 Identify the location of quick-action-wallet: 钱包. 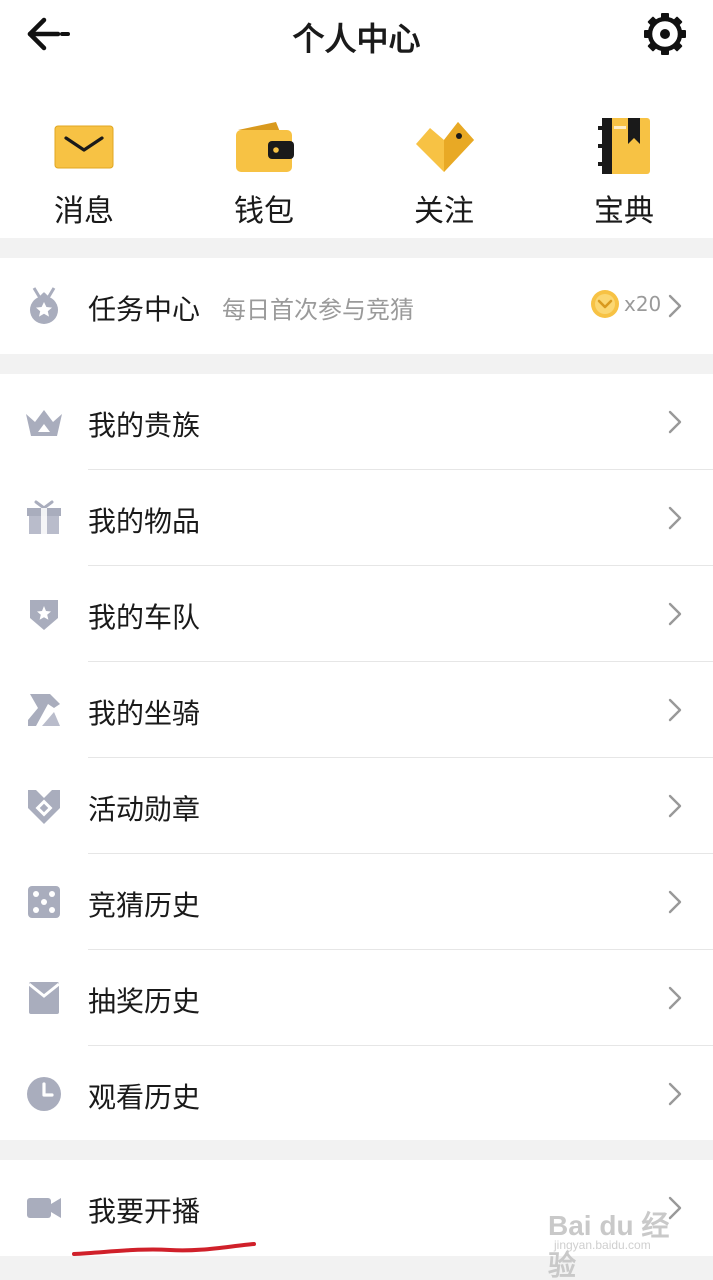
(264, 168).